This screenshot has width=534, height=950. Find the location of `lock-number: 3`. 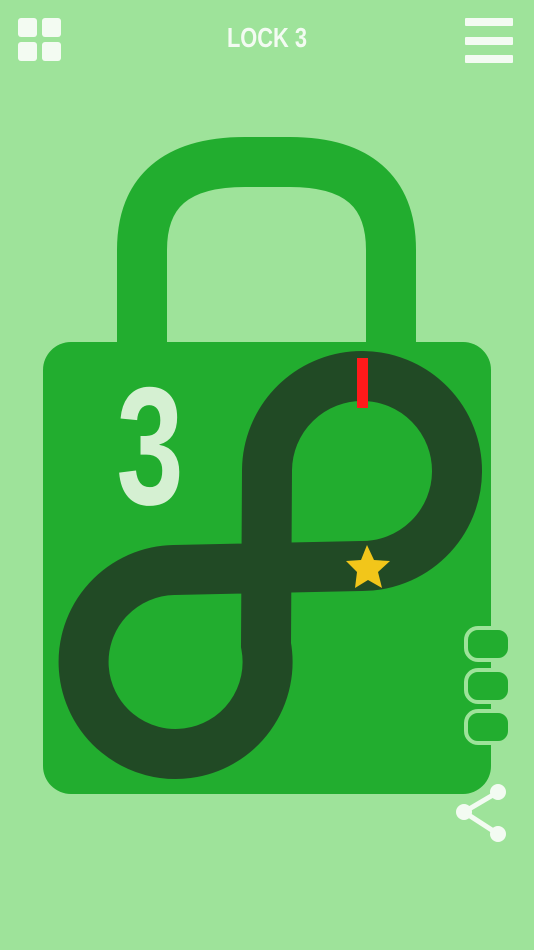

lock-number: 3 is located at coordinates (150, 446).